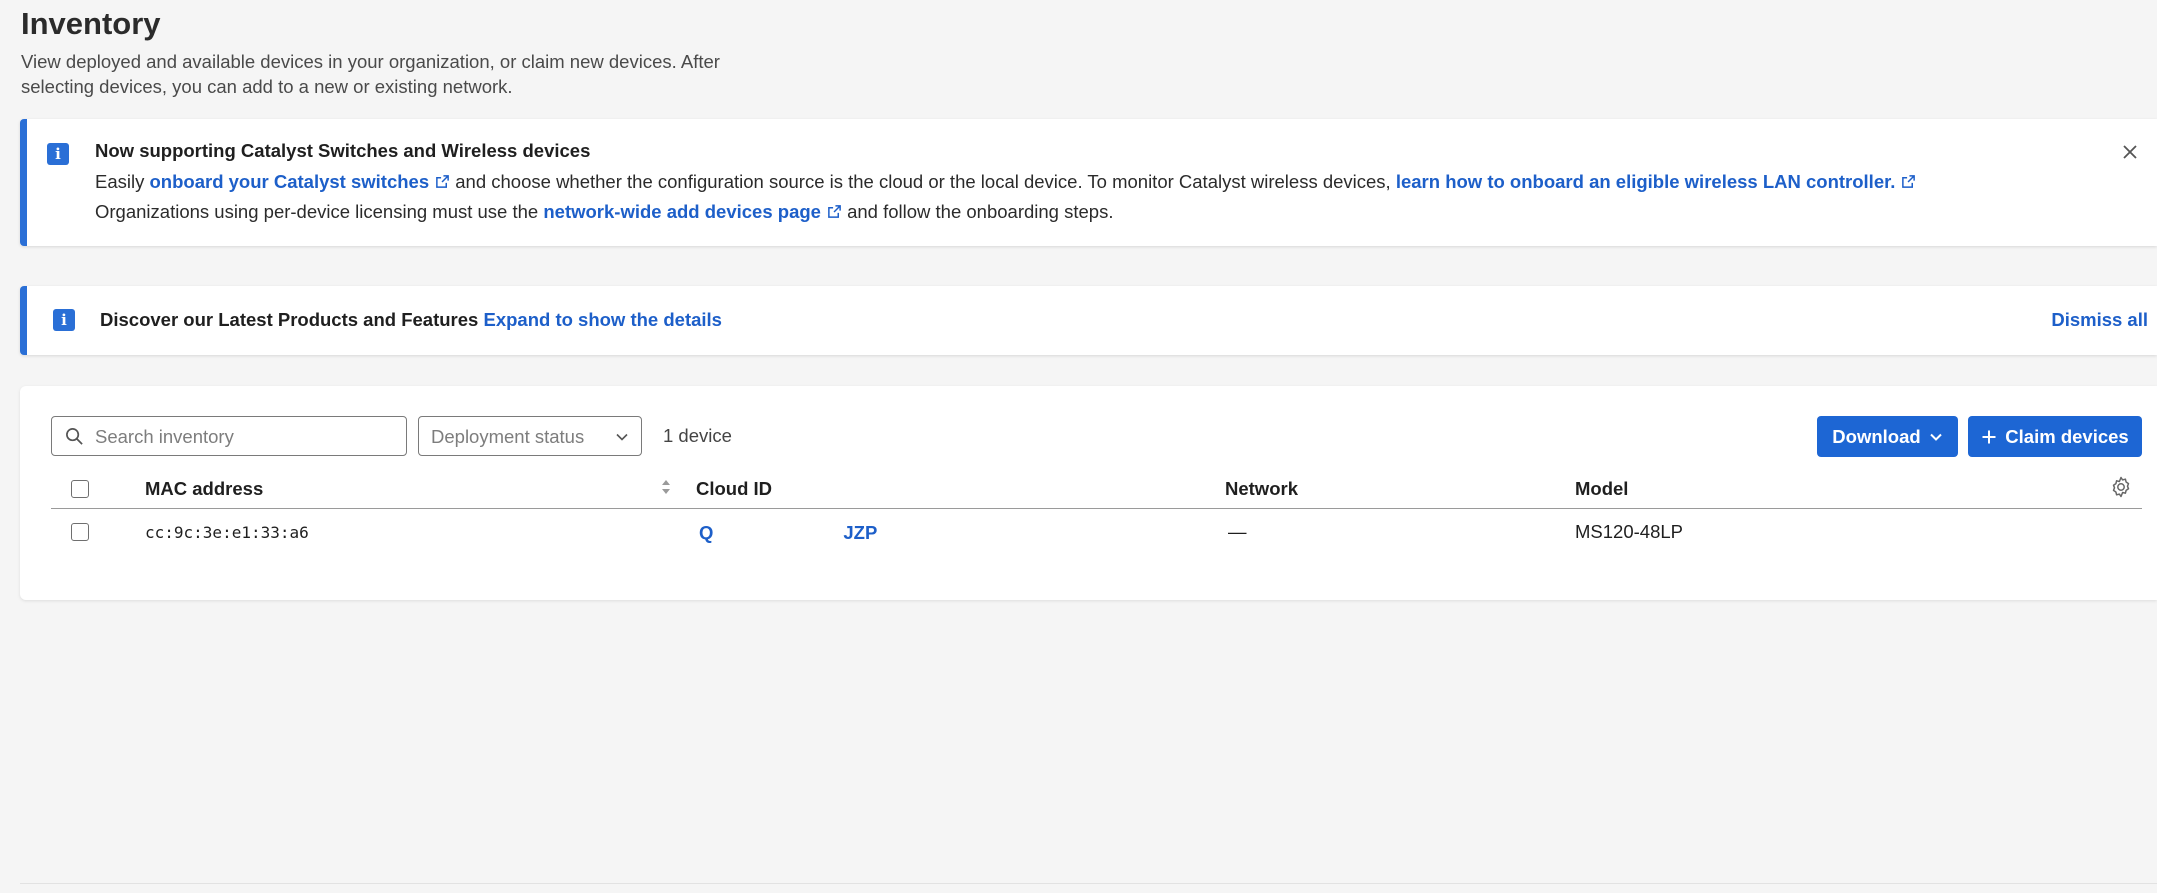  What do you see at coordinates (80, 532) in the screenshot?
I see `row-checkbox` at bounding box center [80, 532].